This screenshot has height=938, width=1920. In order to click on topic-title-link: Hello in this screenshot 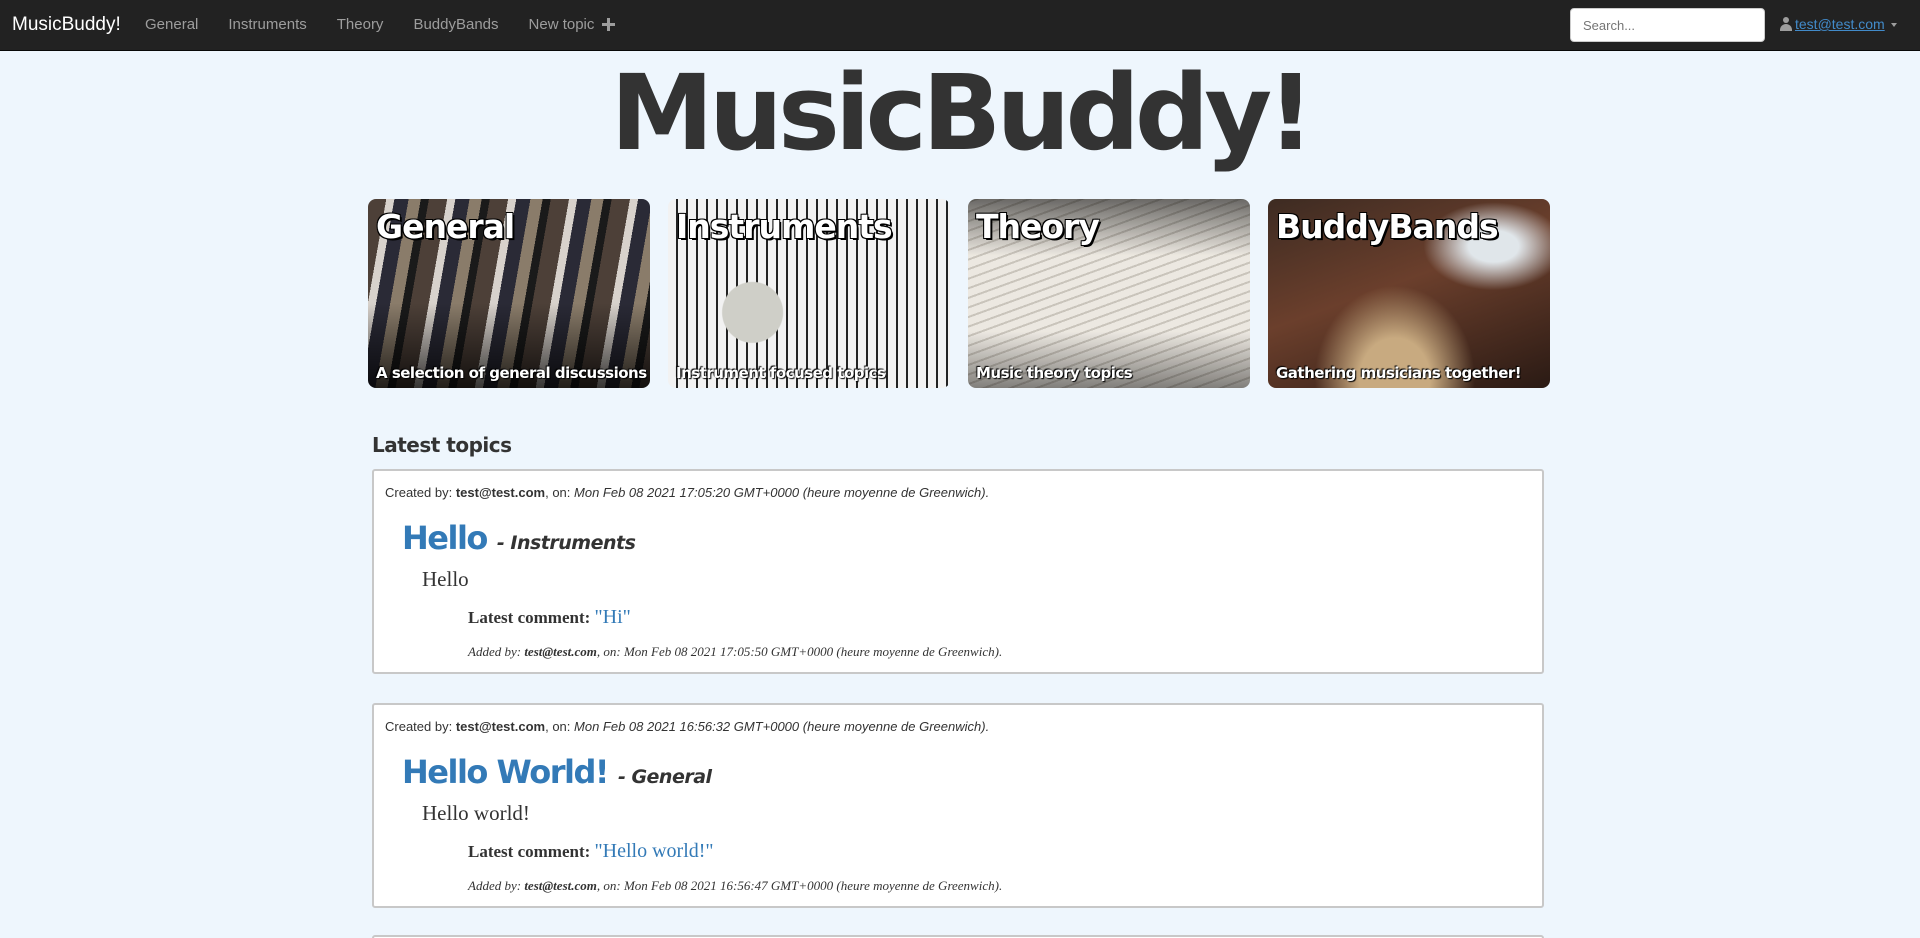, I will do `click(445, 538)`.